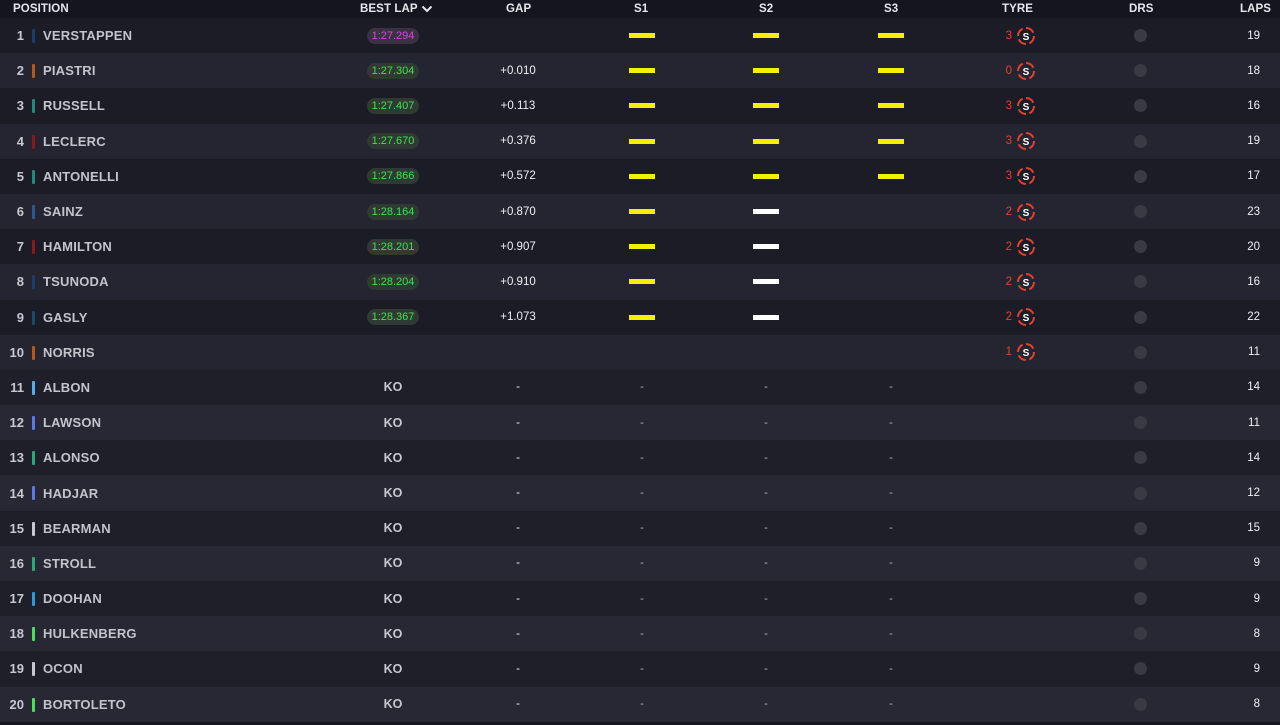 This screenshot has height=725, width=1280. What do you see at coordinates (1141, 9) in the screenshot?
I see `column-header-drs: DRS` at bounding box center [1141, 9].